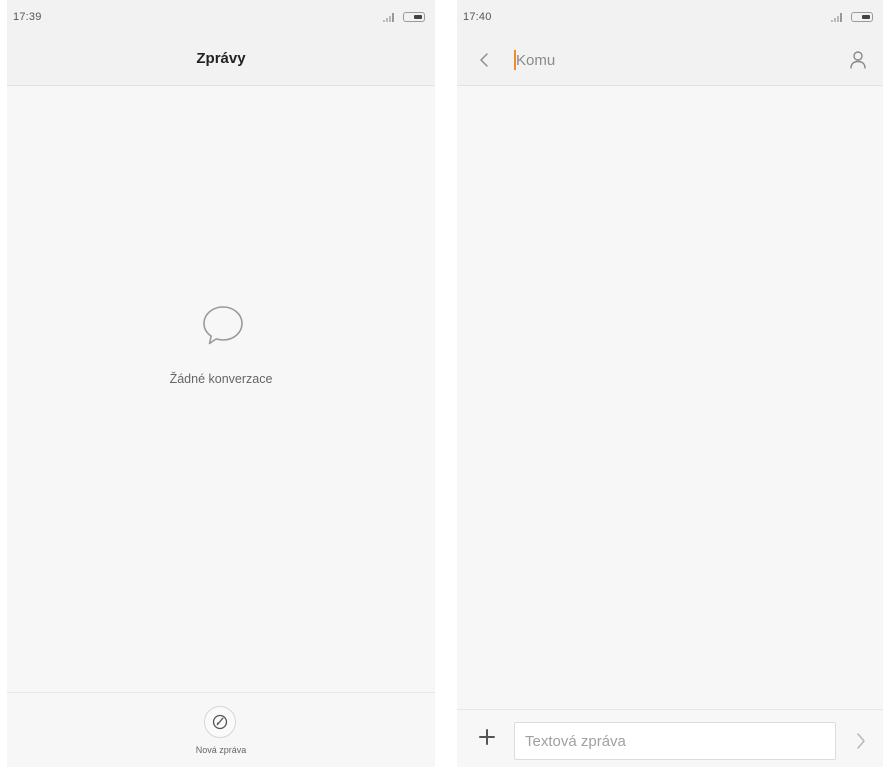 The width and height of the screenshot is (883, 767). Describe the element at coordinates (221, 750) in the screenshot. I see `new-message-label: Nová zpráva` at that location.